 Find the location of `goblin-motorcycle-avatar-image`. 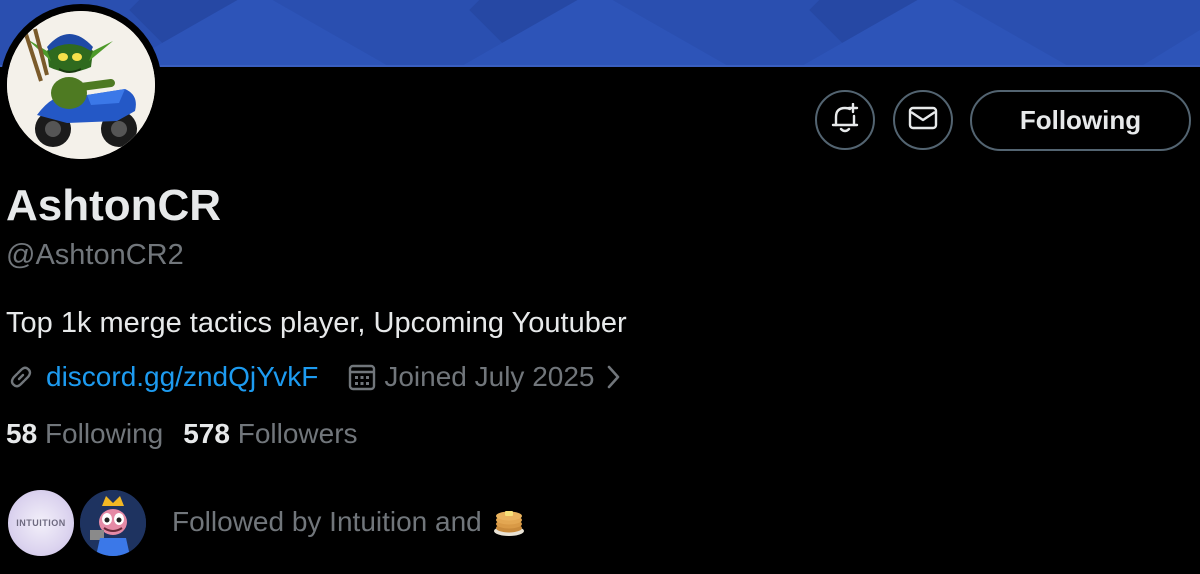

goblin-motorcycle-avatar-image is located at coordinates (81, 85).